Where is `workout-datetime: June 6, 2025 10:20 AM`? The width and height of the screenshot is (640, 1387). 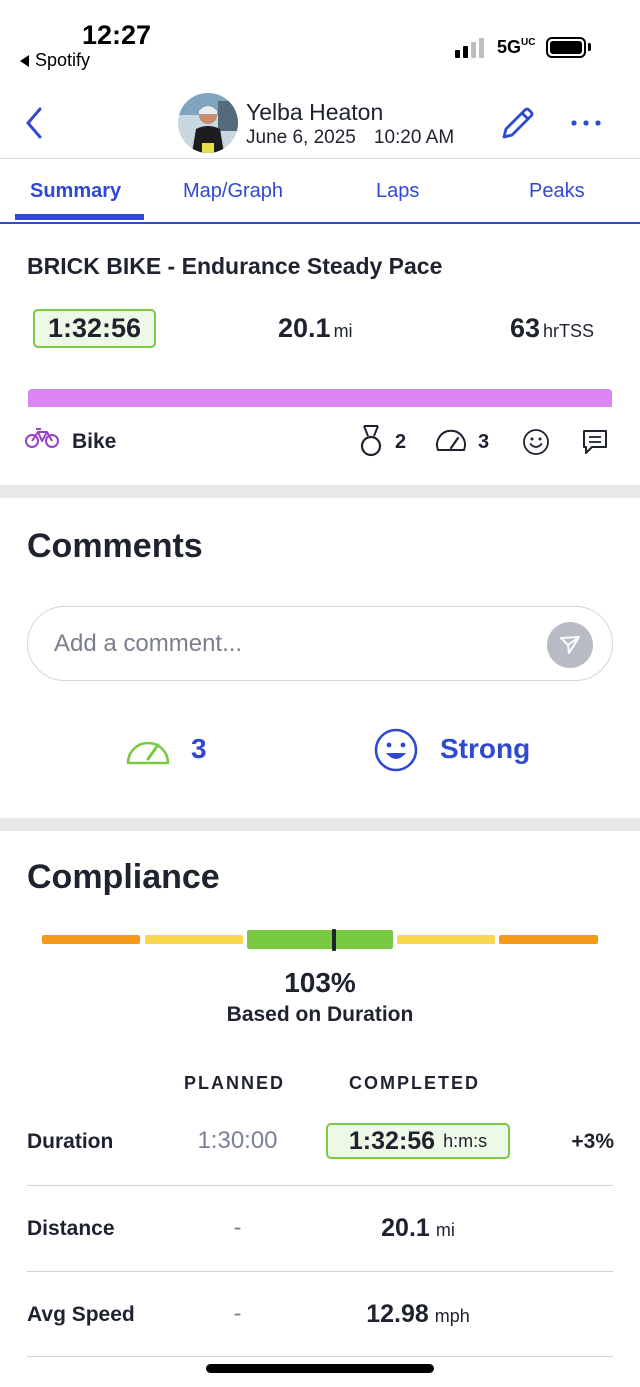 workout-datetime: June 6, 2025 10:20 AM is located at coordinates (350, 138).